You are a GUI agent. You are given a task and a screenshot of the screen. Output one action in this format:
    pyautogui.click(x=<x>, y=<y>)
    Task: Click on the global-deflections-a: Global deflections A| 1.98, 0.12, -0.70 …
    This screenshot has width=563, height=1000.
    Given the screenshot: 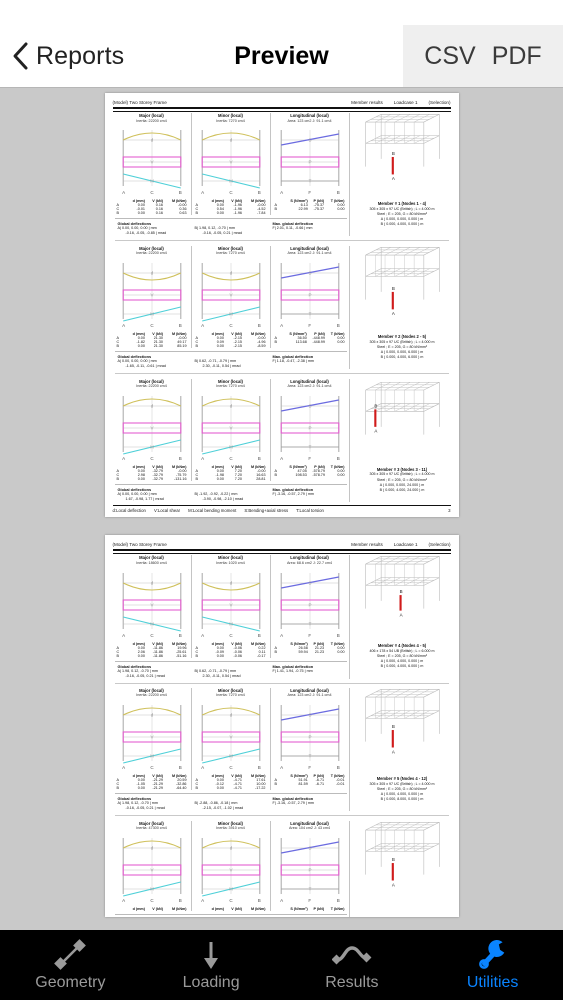 What is the action you would take?
    pyautogui.click(x=153, y=803)
    